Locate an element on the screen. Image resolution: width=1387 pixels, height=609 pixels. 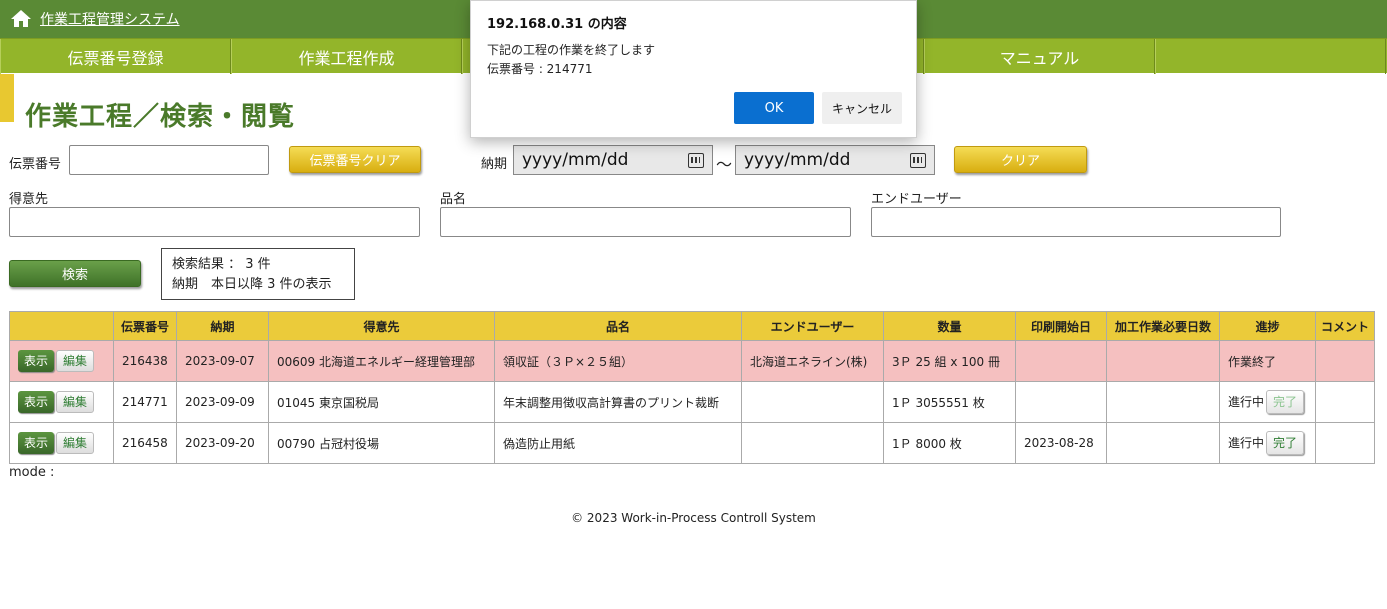
cell-print-start: 2023-08-28 is located at coordinates (1061, 443).